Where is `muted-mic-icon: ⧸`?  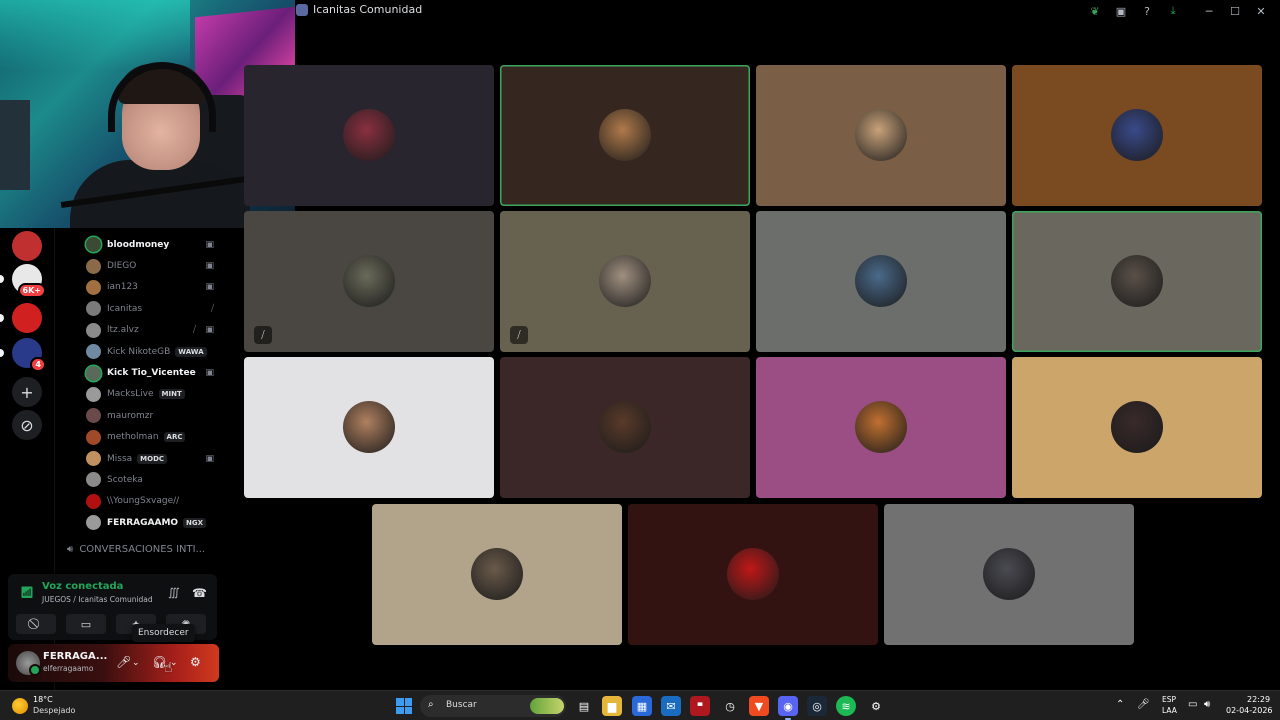 muted-mic-icon: ⧸ is located at coordinates (263, 335).